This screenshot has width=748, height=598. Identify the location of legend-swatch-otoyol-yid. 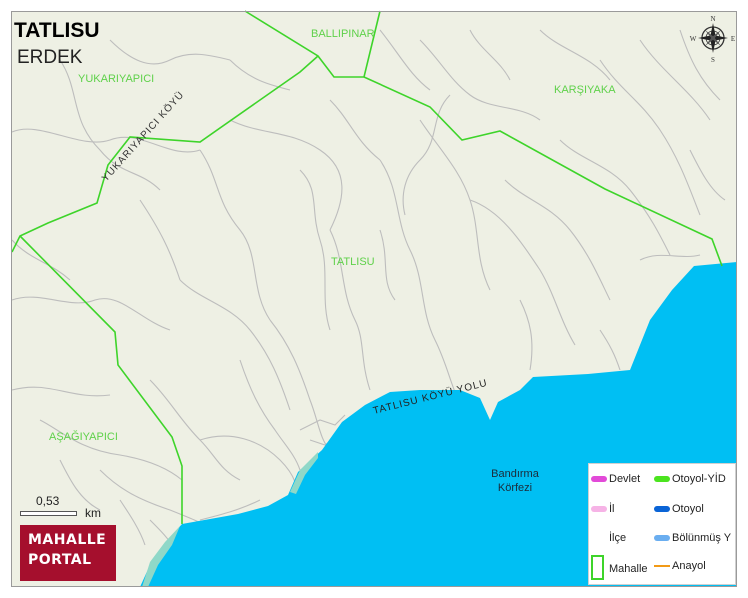
(662, 479).